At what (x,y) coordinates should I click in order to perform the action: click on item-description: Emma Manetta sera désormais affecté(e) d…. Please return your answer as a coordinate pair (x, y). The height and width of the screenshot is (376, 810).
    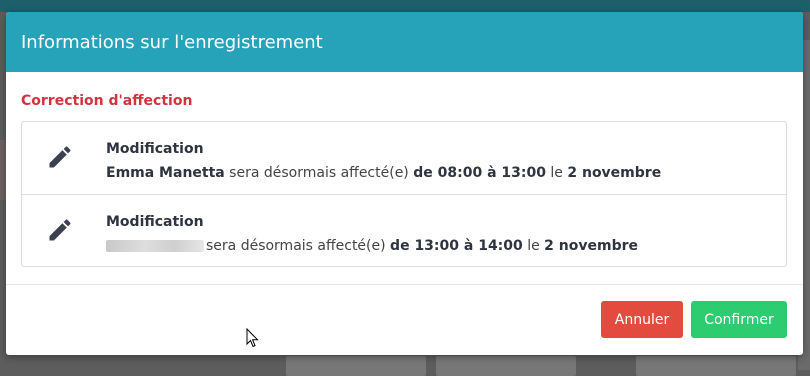
    Looking at the image, I should click on (383, 173).